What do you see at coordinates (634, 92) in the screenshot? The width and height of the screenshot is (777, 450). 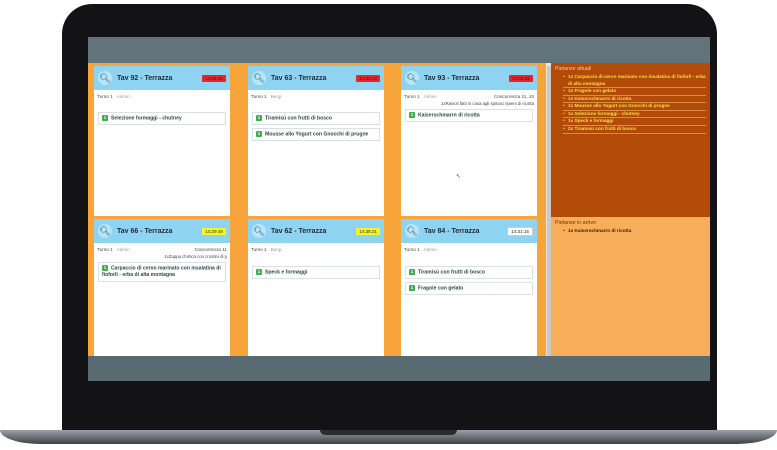 I see `current-dish-item: 1x Fragole con gelato` at bounding box center [634, 92].